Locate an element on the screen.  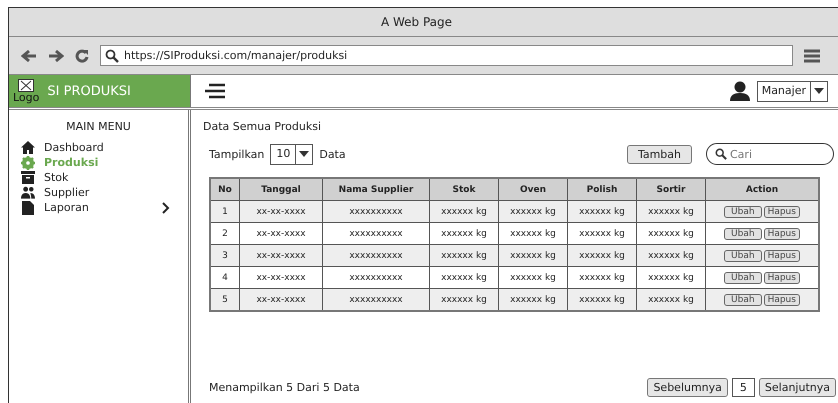
column-header: Tanggal is located at coordinates (281, 189).